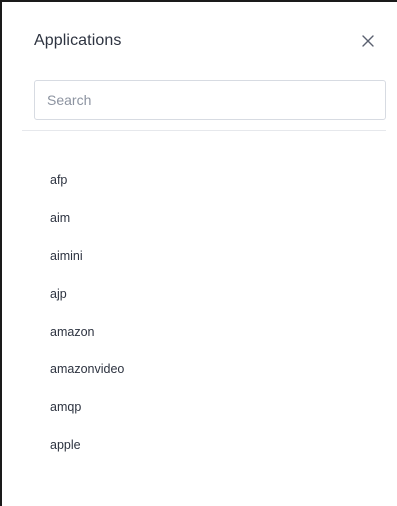 This screenshot has width=397, height=506. Describe the element at coordinates (206, 42) in the screenshot. I see `panel-header: Applications` at that location.